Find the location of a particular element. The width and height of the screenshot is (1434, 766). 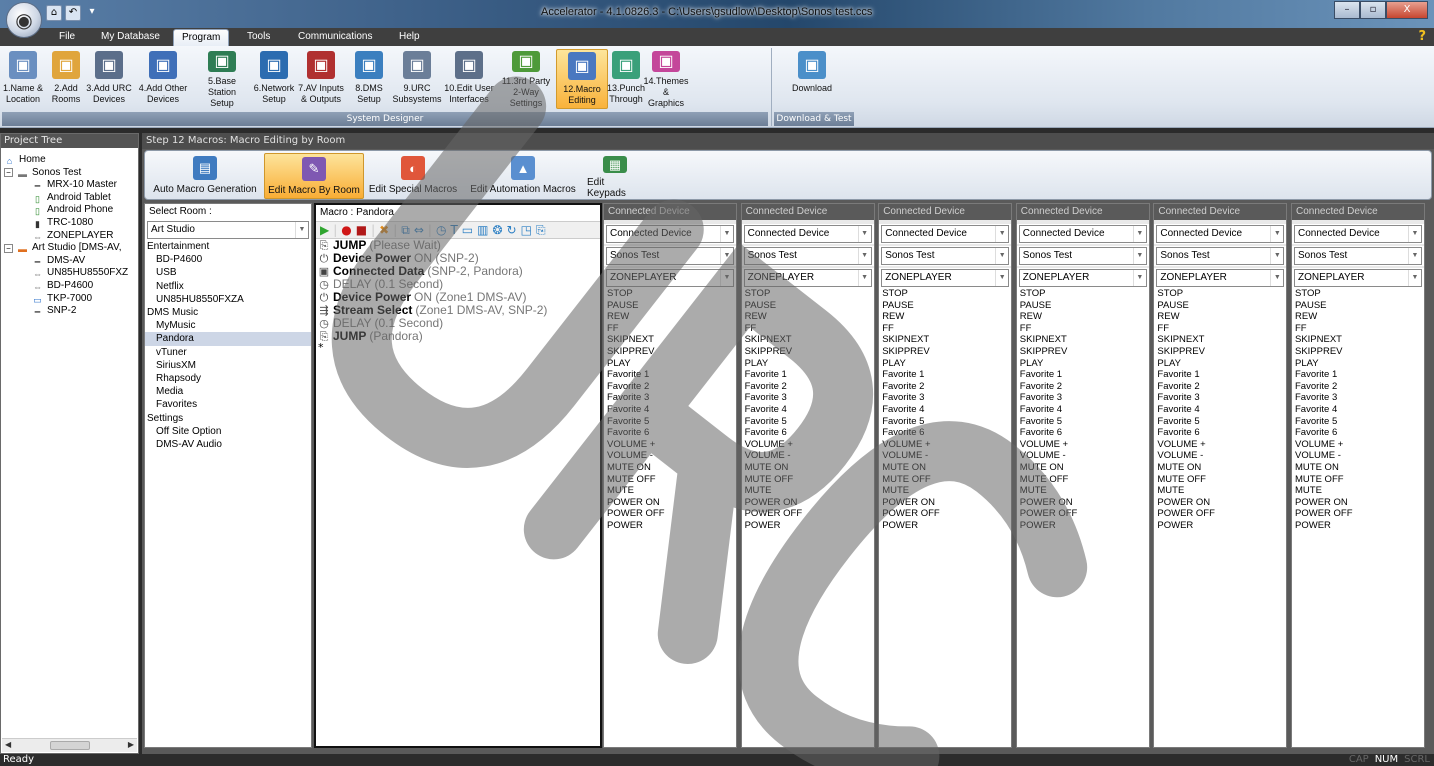

room-select: Art Studio ▼ is located at coordinates (228, 230).